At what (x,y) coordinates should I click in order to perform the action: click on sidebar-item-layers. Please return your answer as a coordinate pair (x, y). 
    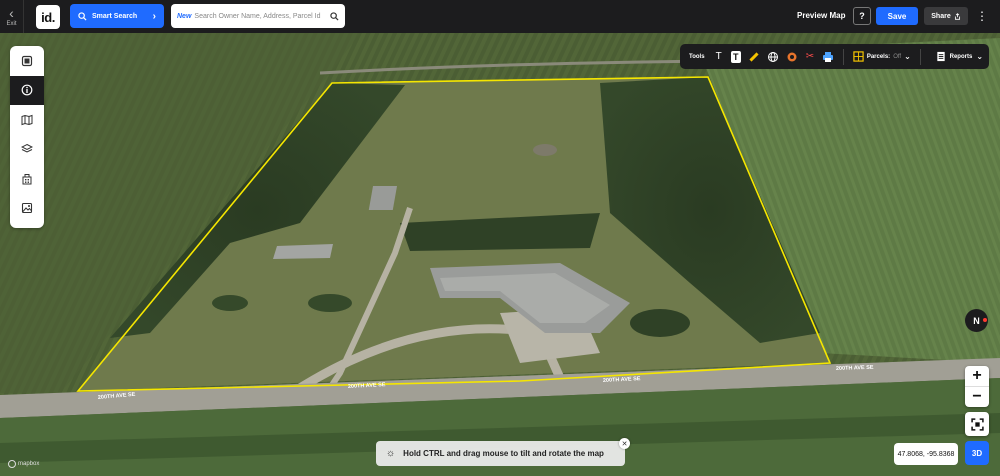
    Looking at the image, I should click on (27, 150).